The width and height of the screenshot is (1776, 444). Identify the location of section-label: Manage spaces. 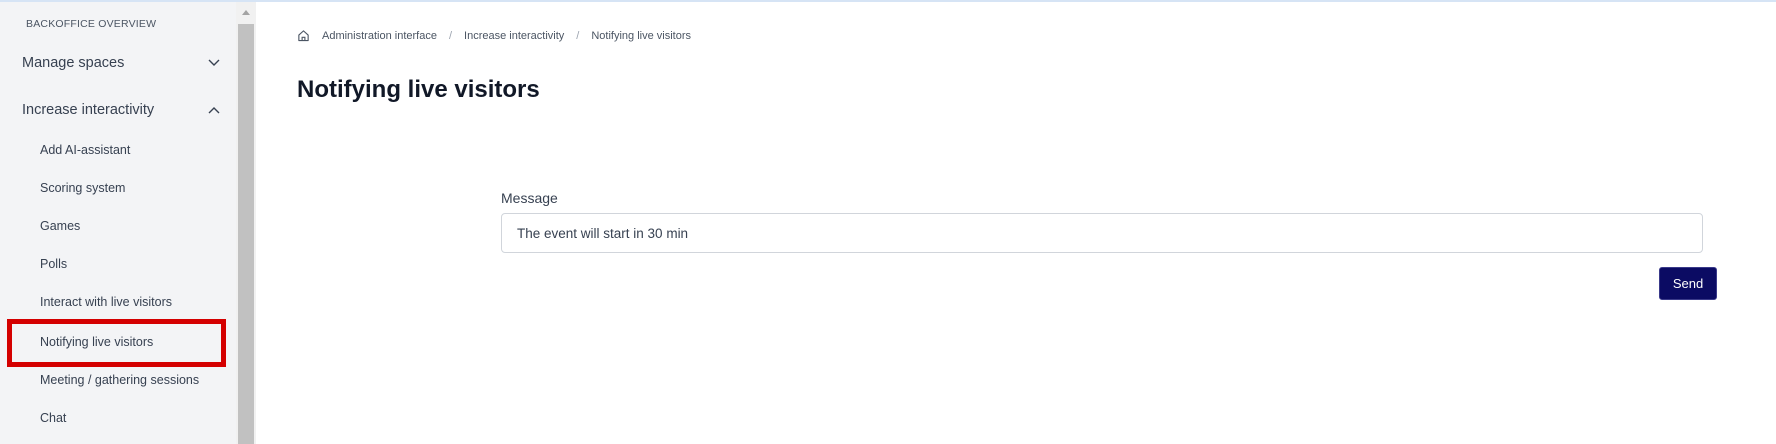
(73, 63).